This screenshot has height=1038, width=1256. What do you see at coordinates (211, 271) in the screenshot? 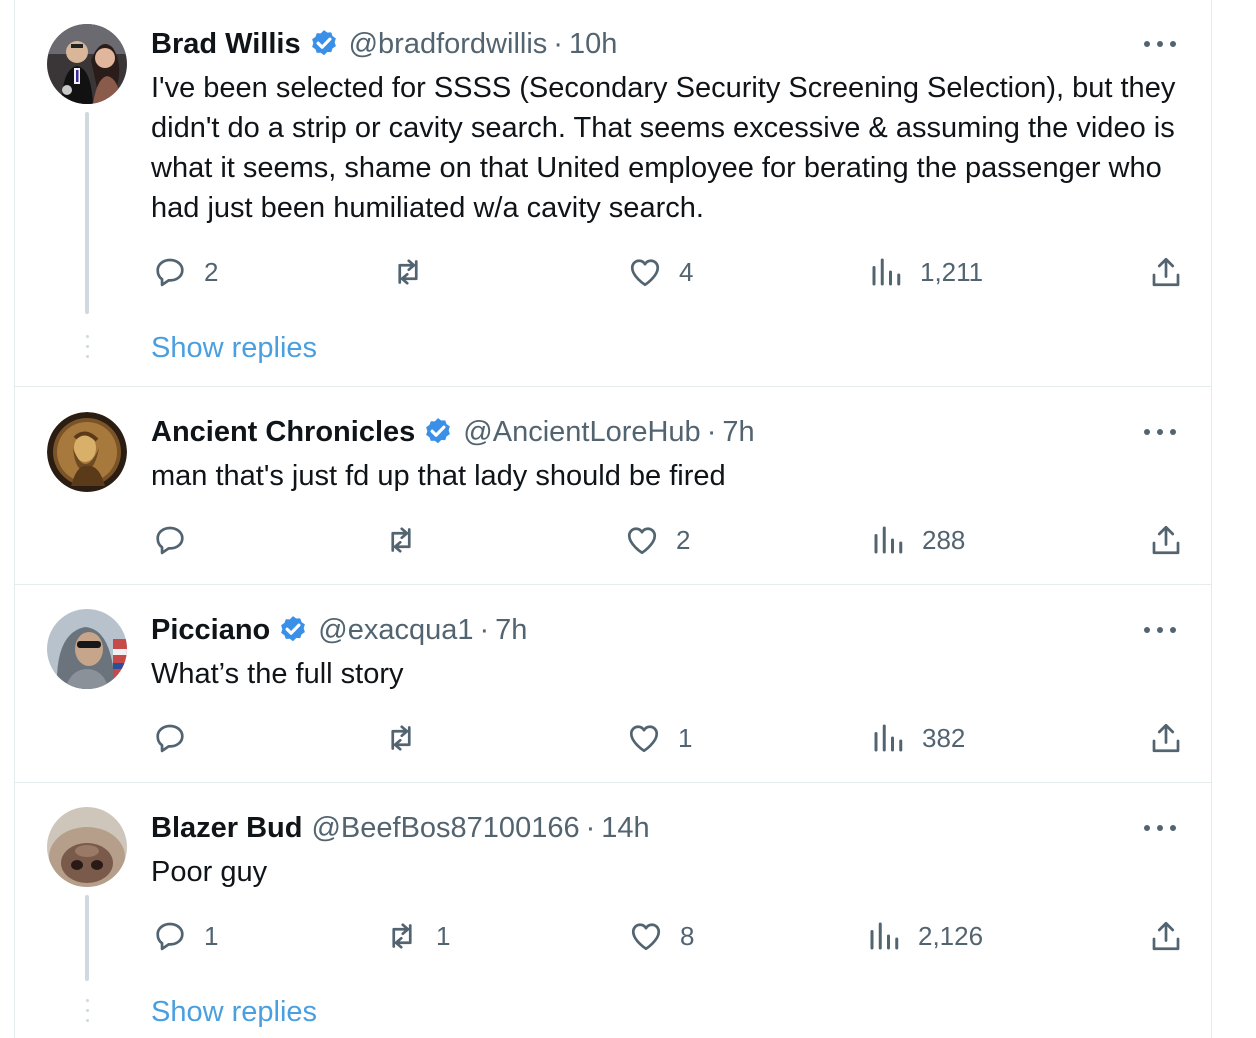
I see `reply-count: 2` at bounding box center [211, 271].